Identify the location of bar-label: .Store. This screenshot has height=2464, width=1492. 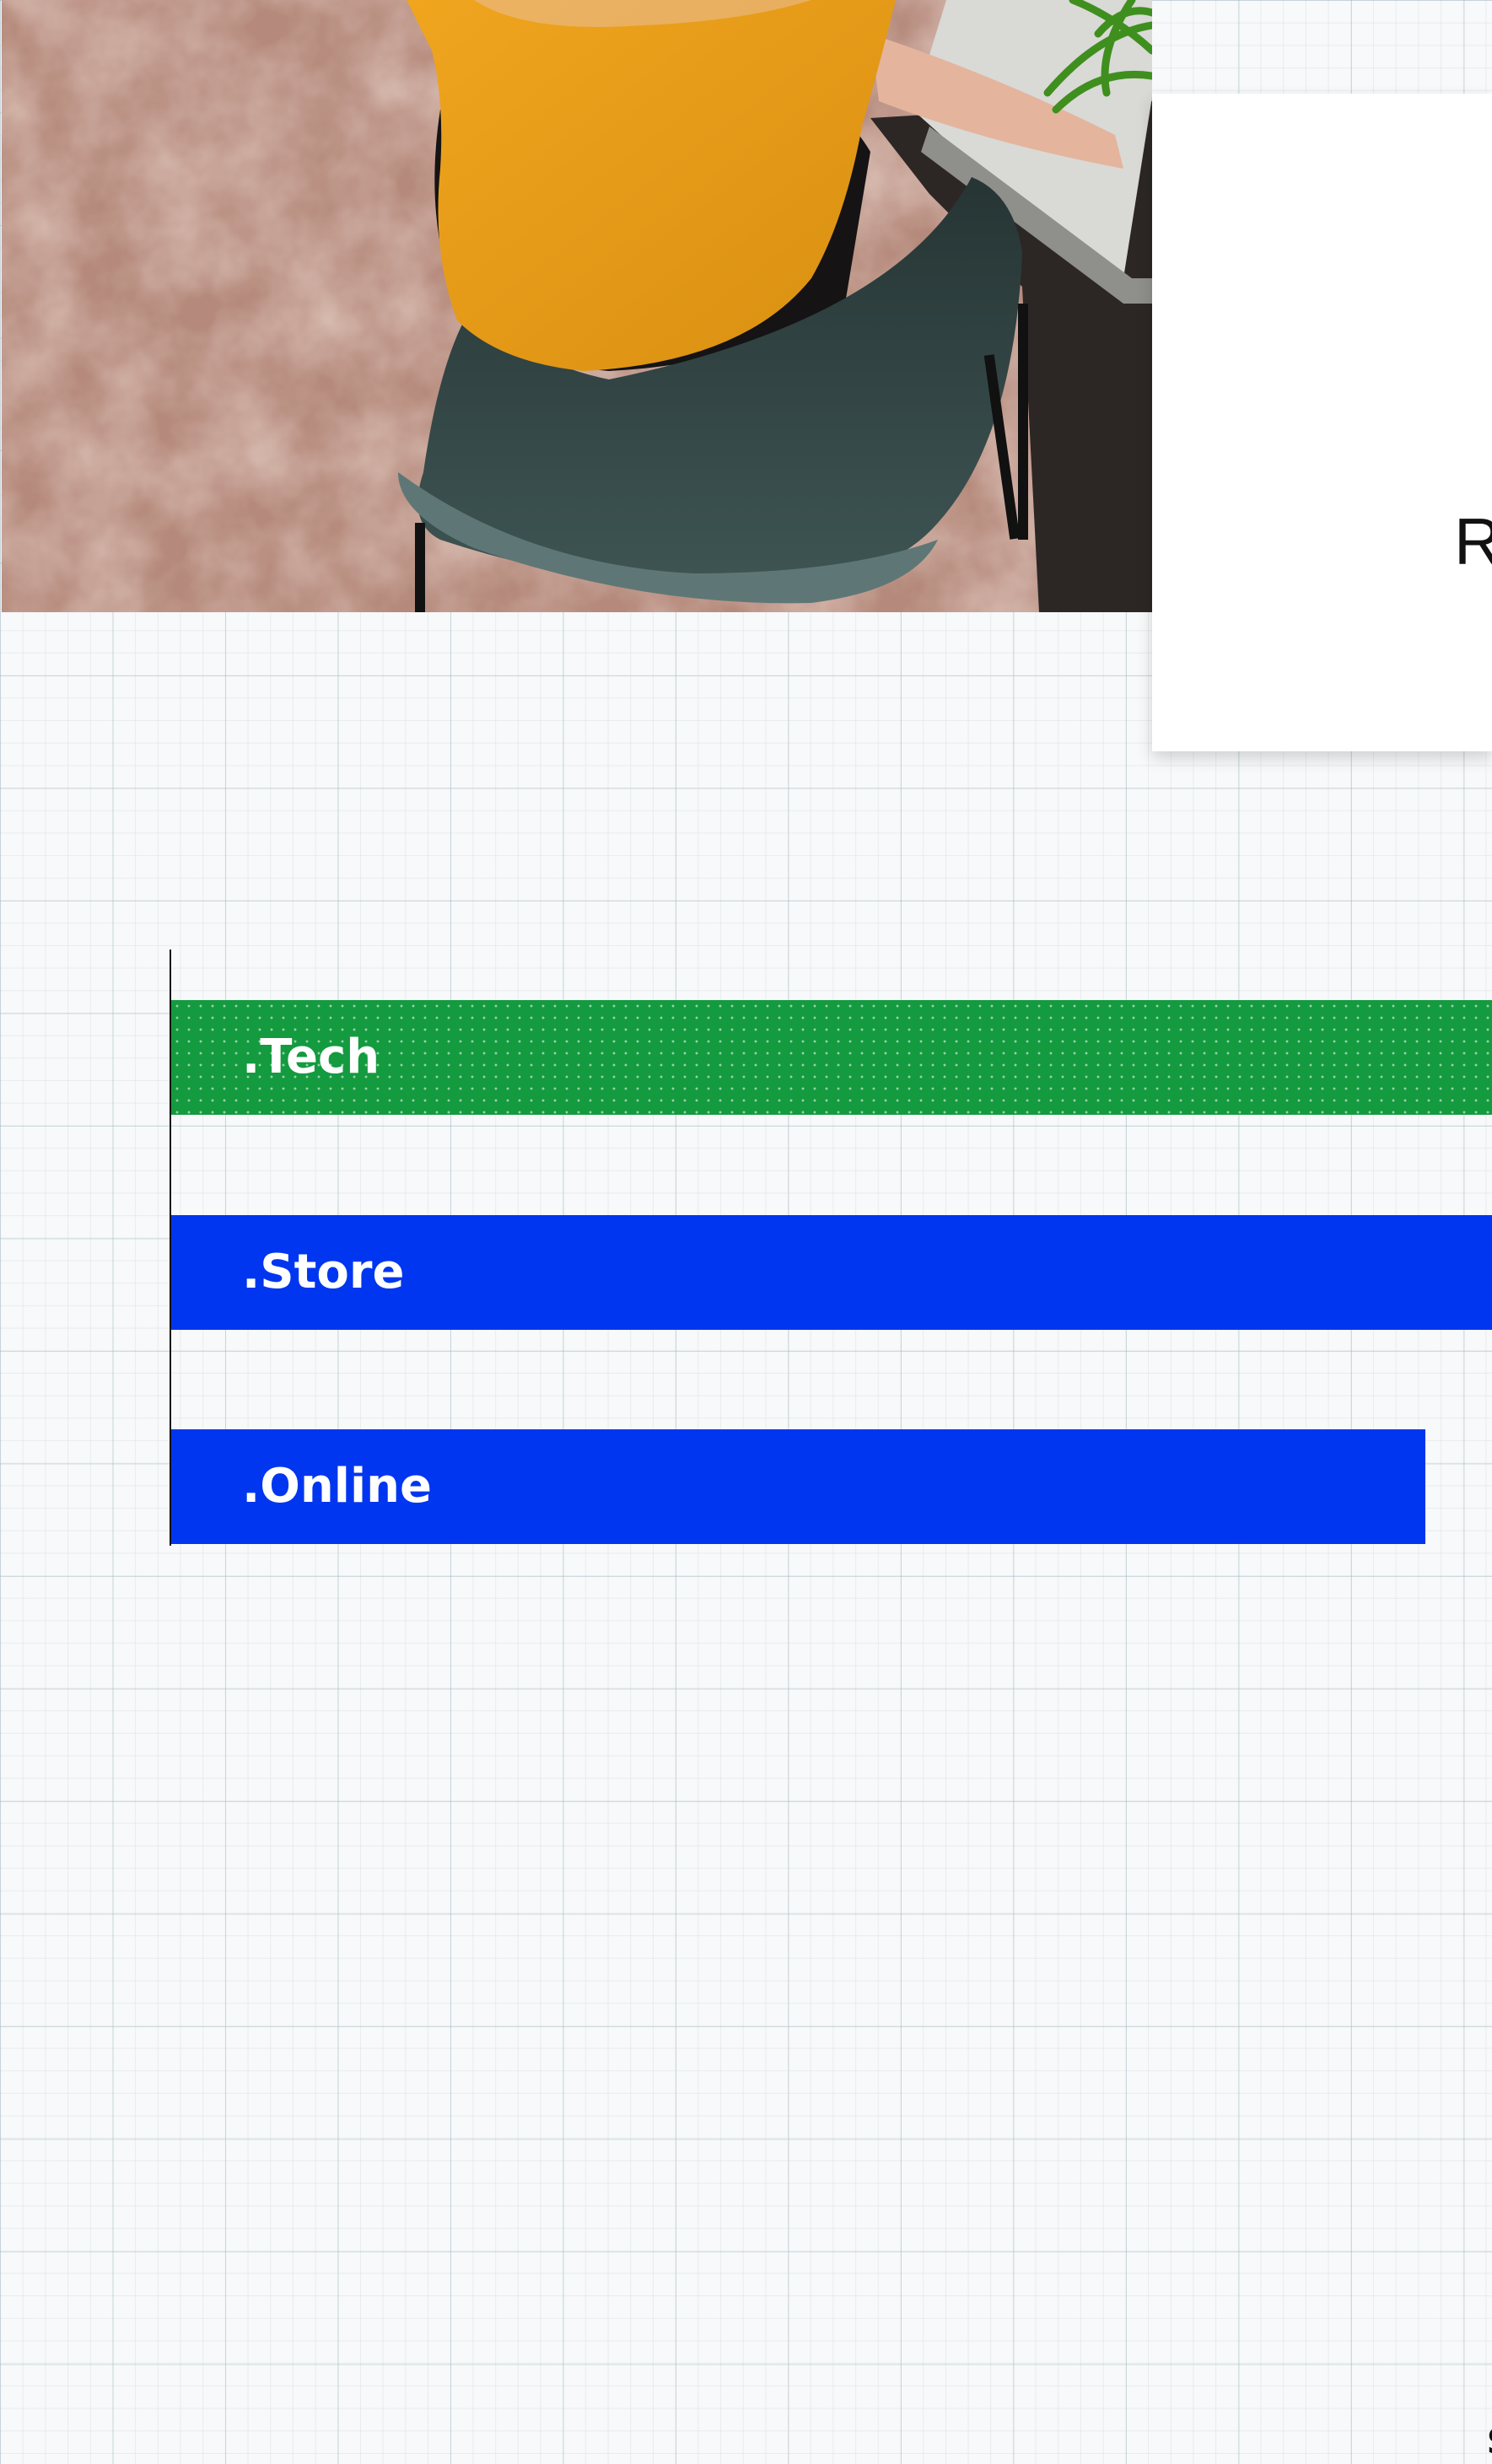
(323, 1272).